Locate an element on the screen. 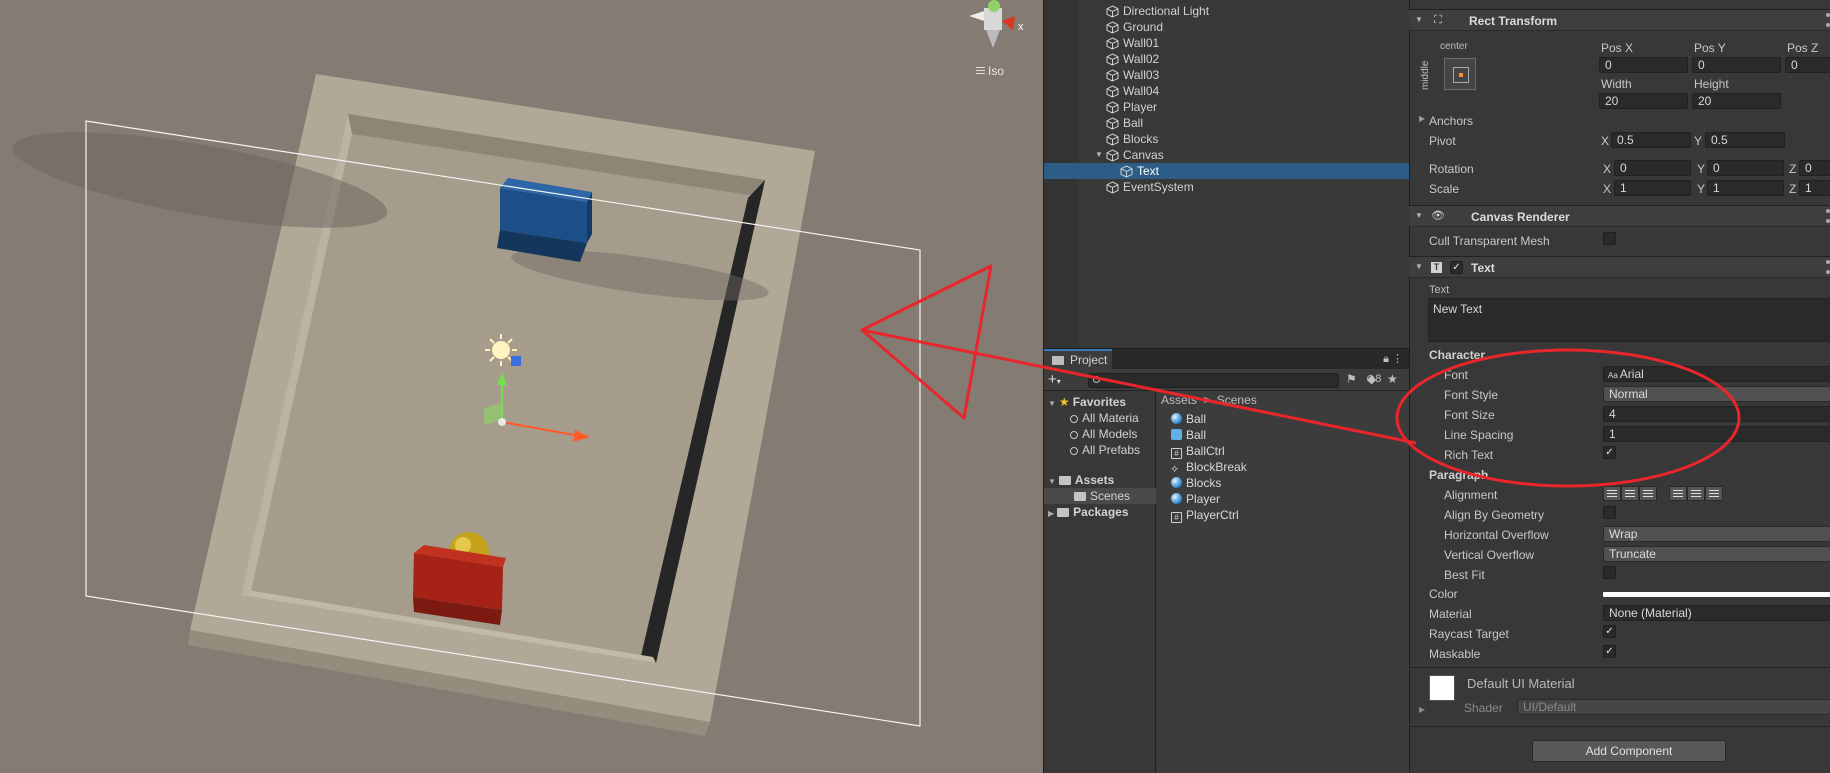 The height and width of the screenshot is (773, 1830). panel-menu: 🔒︎ ⋮ is located at coordinates (1393, 359).